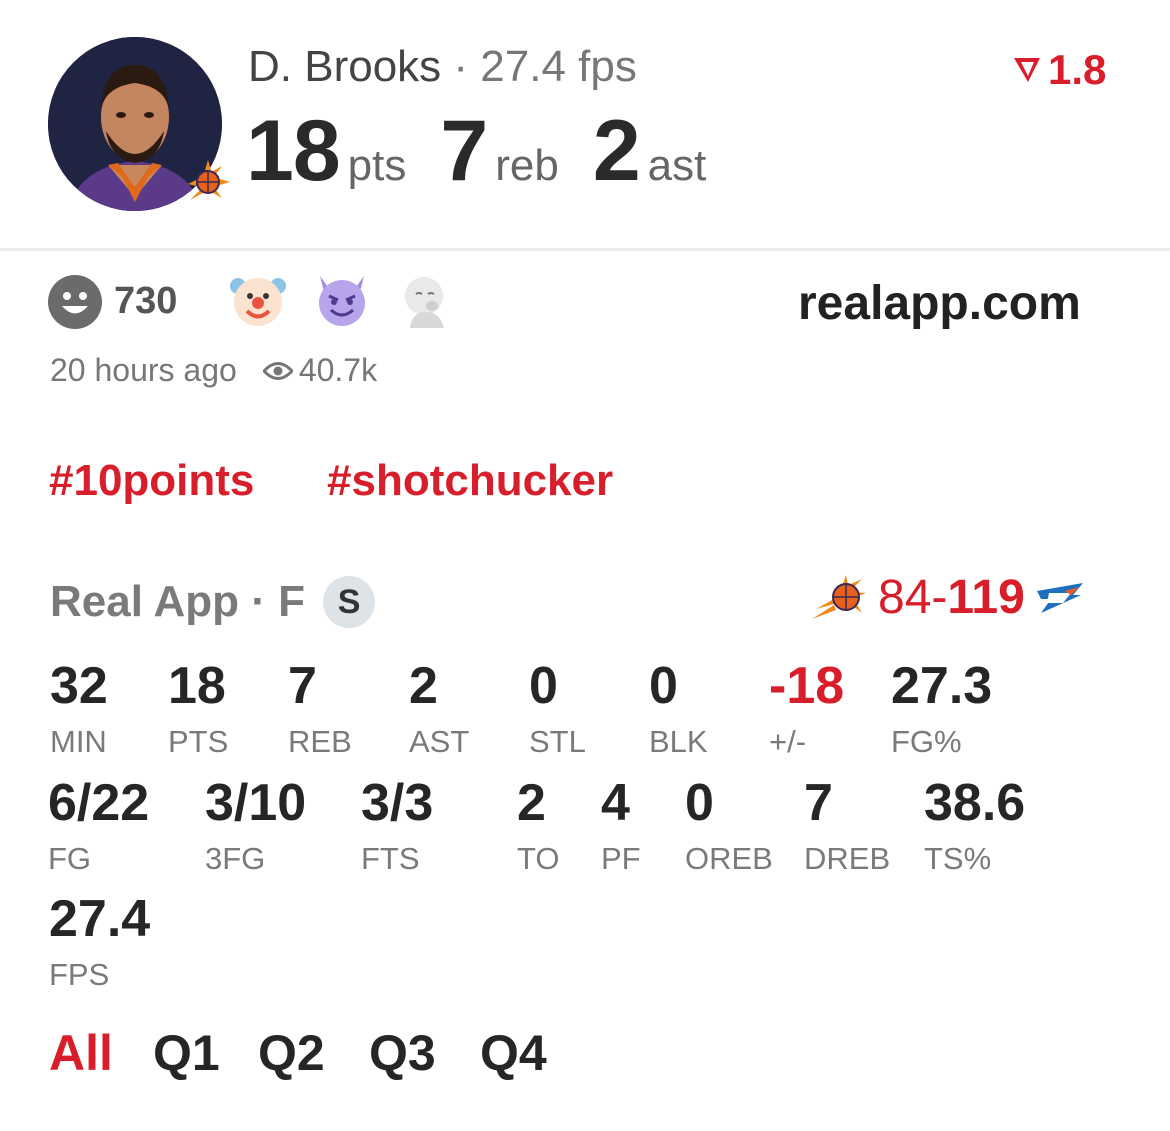  I want to click on stat-fg: 6/22 FG, so click(98, 825).